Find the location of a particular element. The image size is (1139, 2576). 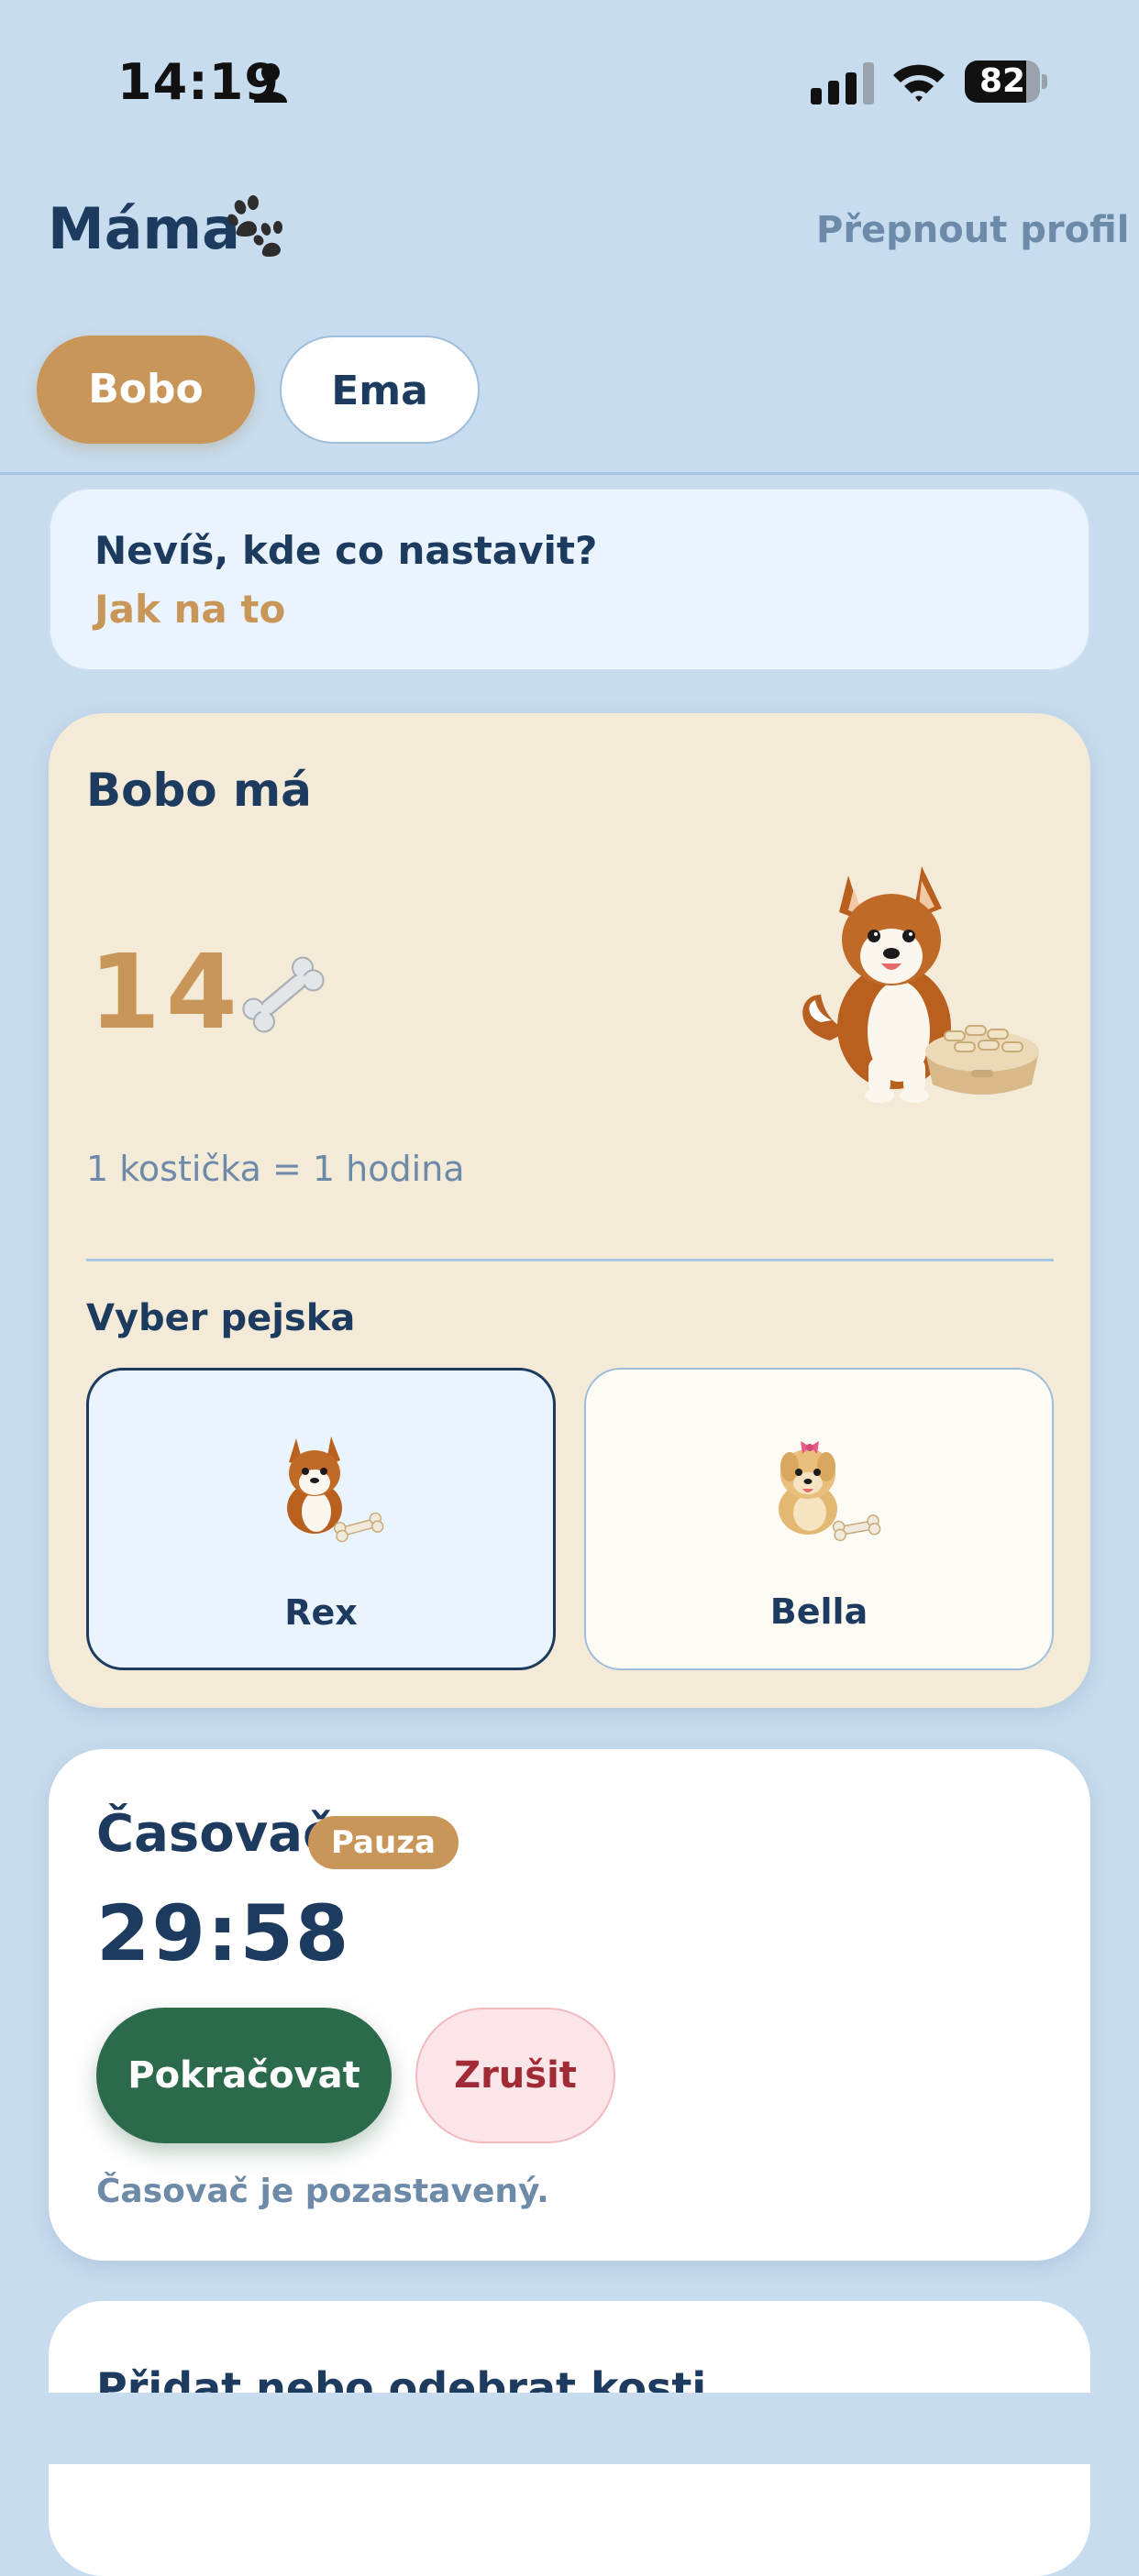

tab-bobo: Bobo is located at coordinates (146, 390).